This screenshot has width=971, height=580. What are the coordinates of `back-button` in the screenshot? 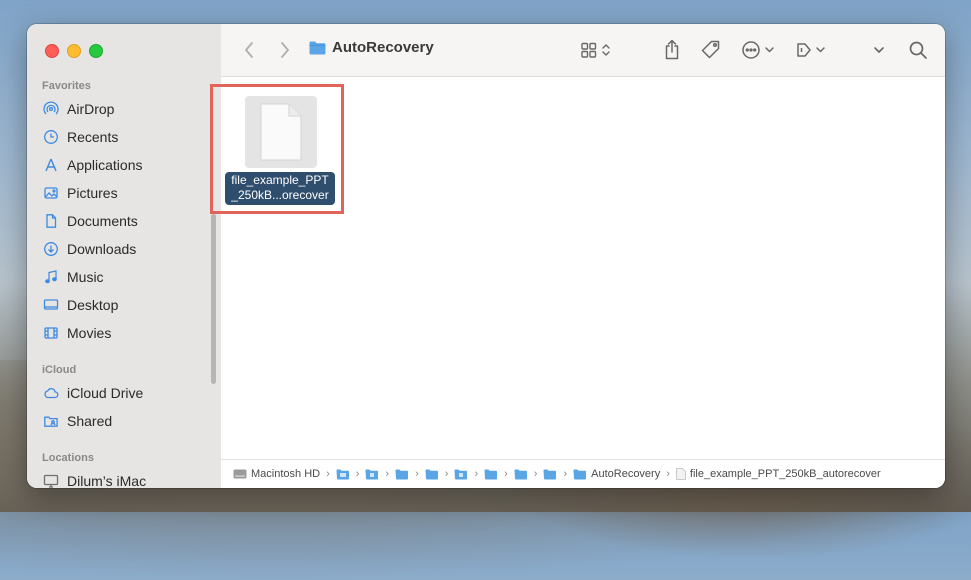 It's located at (249, 50).